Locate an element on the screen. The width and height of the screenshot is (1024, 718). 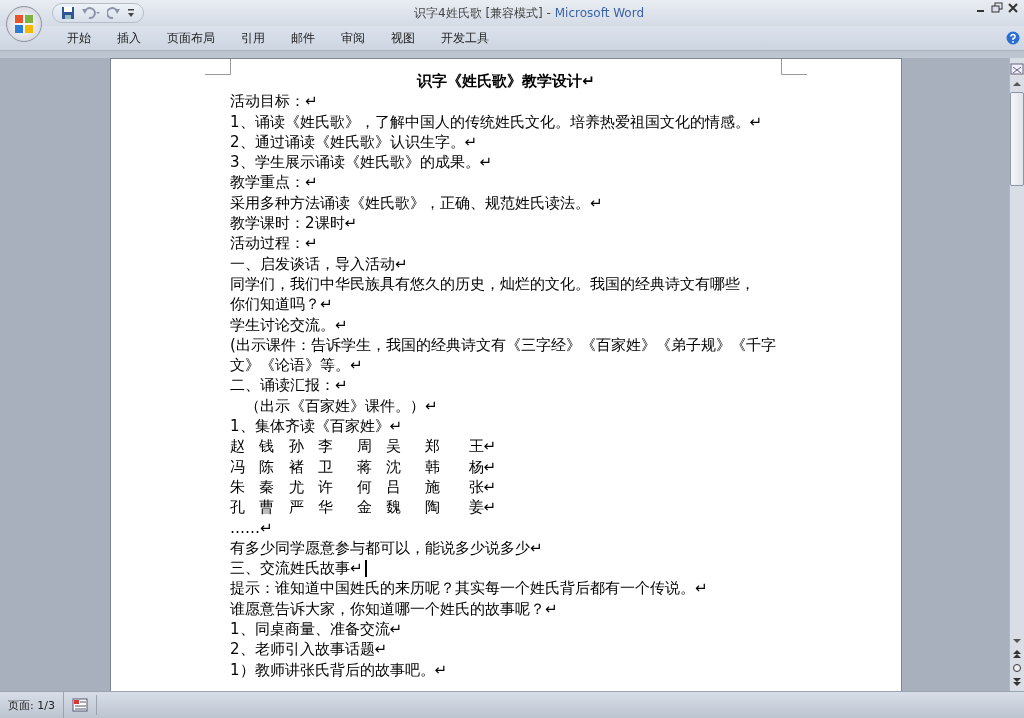
paragraph: 一、启发谈话，导入活动↵ is located at coordinates (319, 263).